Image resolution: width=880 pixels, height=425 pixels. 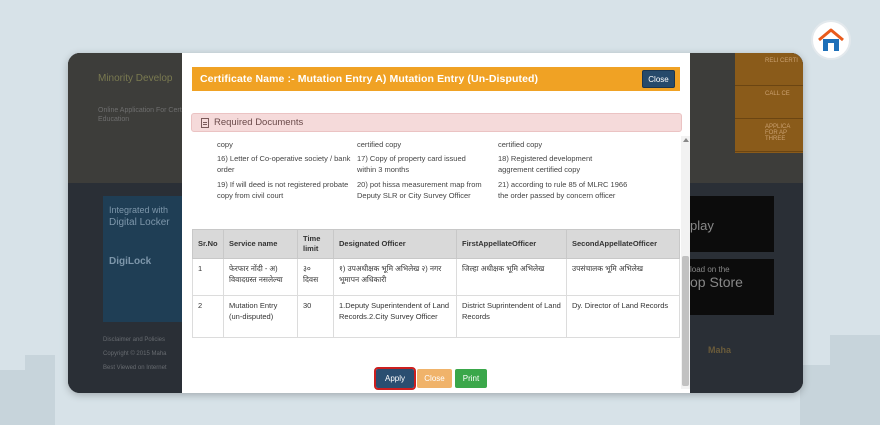 I want to click on app-store-badge: load on the op Store, so click(x=729, y=287).